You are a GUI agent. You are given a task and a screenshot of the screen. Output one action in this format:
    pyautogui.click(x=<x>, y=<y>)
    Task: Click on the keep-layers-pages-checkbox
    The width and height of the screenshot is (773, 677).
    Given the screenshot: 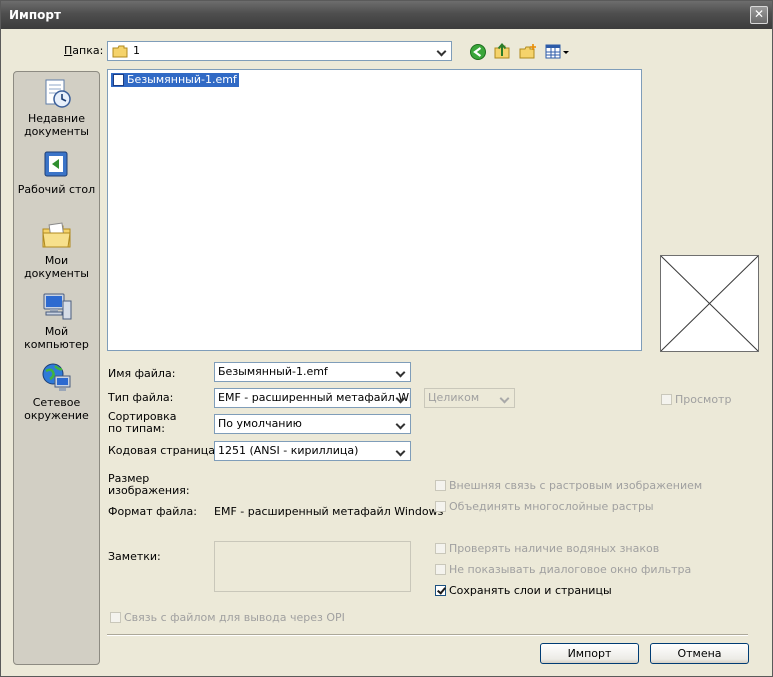 What is the action you would take?
    pyautogui.click(x=440, y=590)
    